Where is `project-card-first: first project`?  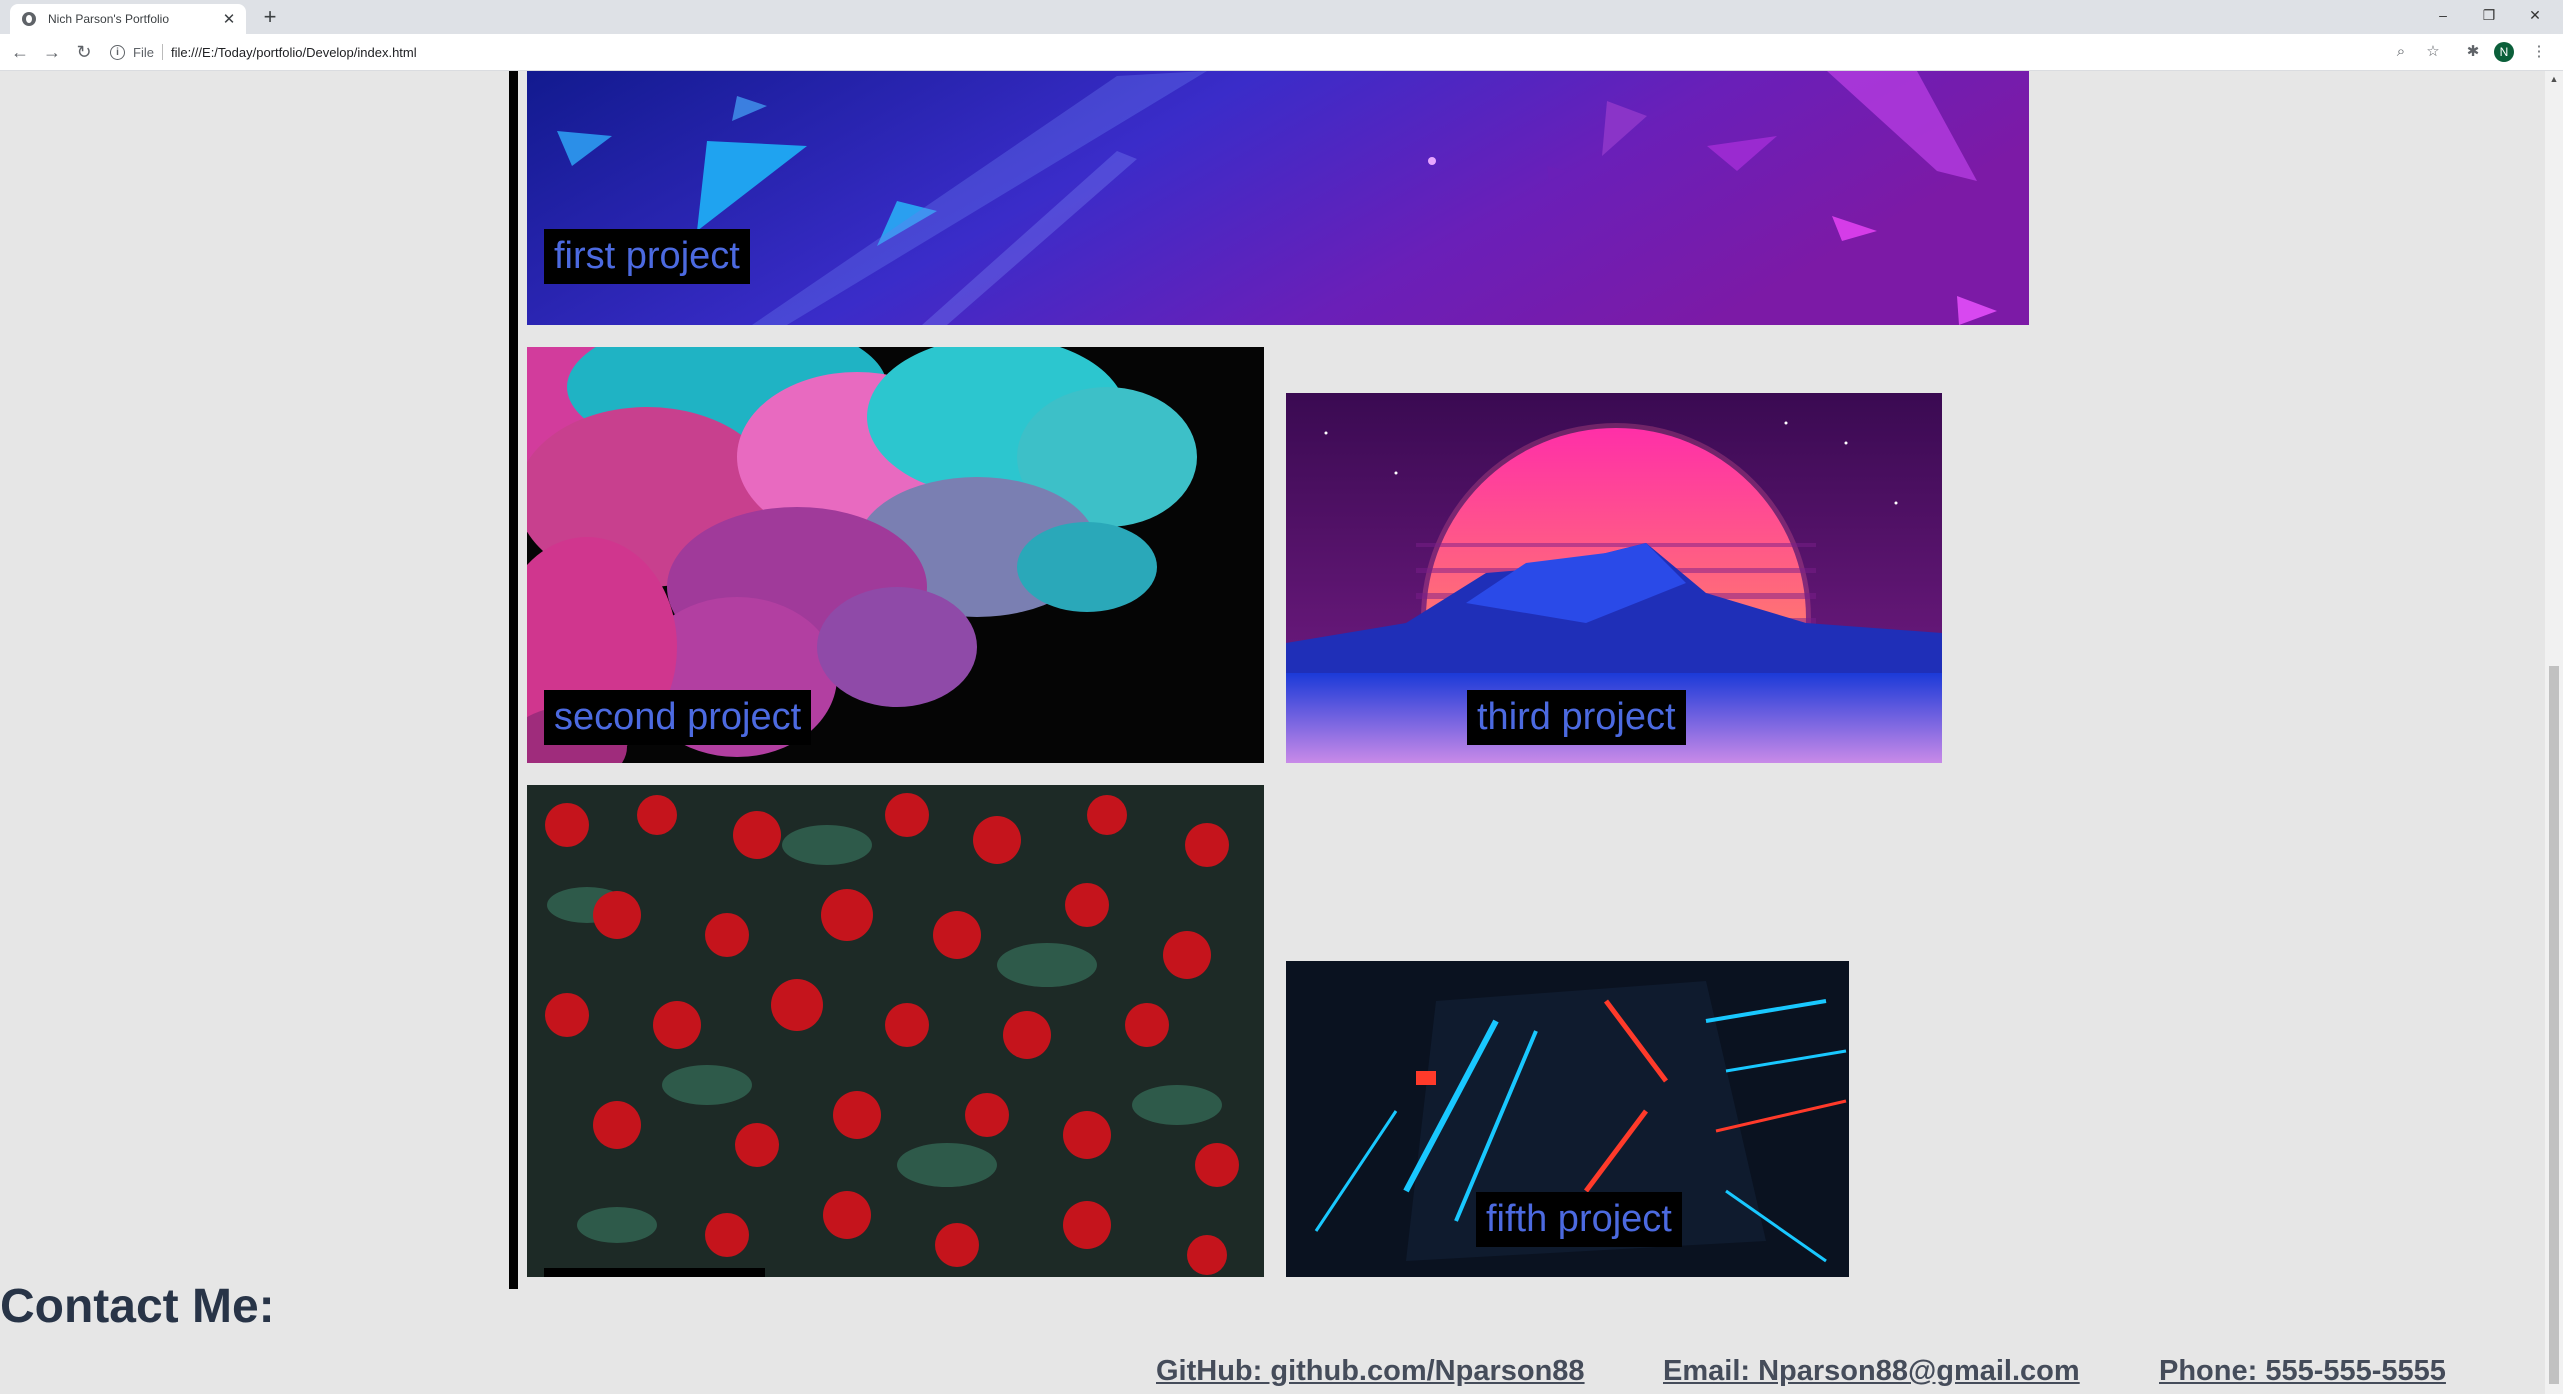
project-card-first: first project is located at coordinates (1278, 198).